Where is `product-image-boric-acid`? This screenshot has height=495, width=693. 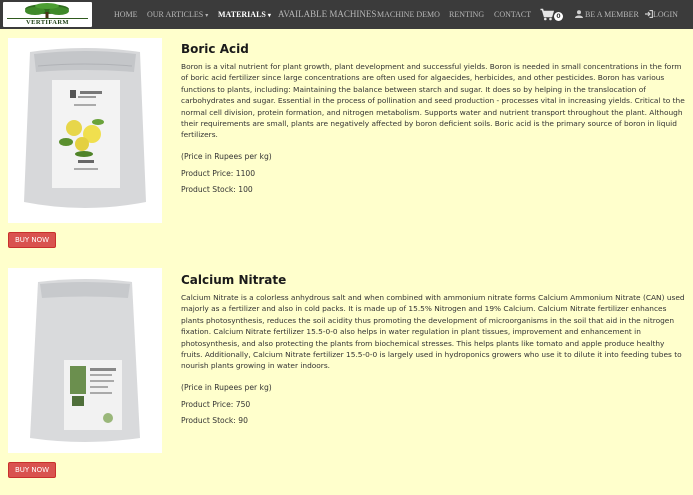
product-image-boric-acid is located at coordinates (85, 130).